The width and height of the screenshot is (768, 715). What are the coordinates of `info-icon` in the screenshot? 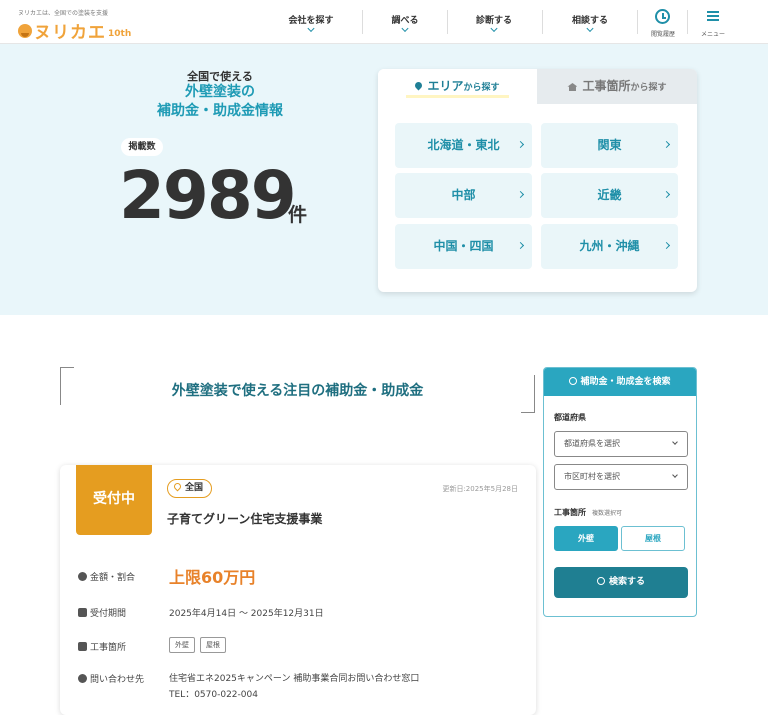 It's located at (82, 678).